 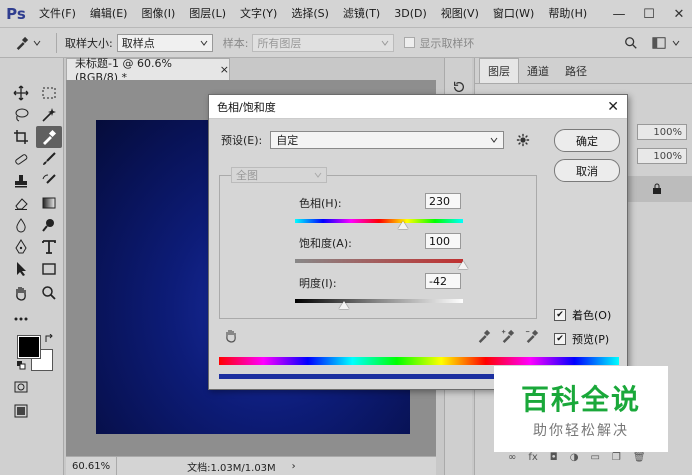 I want to click on search-icon, so click(x=631, y=43).